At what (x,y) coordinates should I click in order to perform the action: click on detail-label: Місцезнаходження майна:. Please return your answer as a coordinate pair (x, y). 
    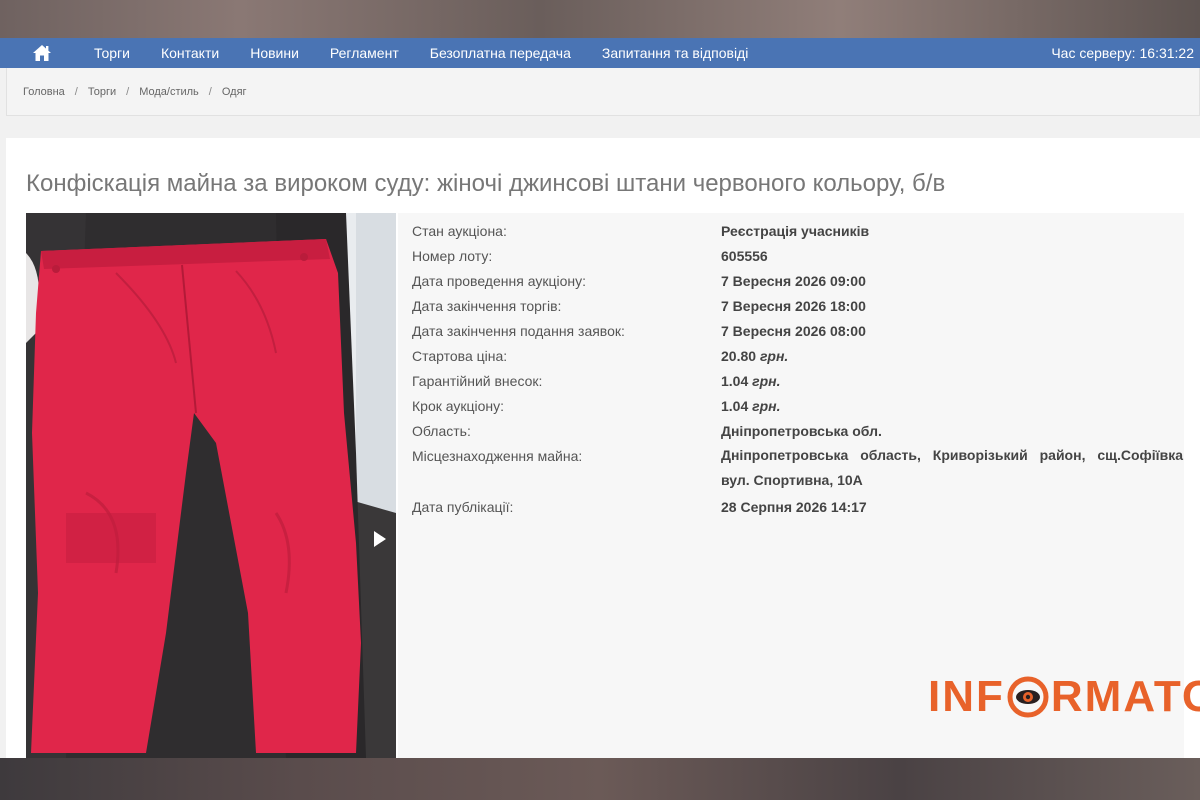
    Looking at the image, I should click on (497, 456).